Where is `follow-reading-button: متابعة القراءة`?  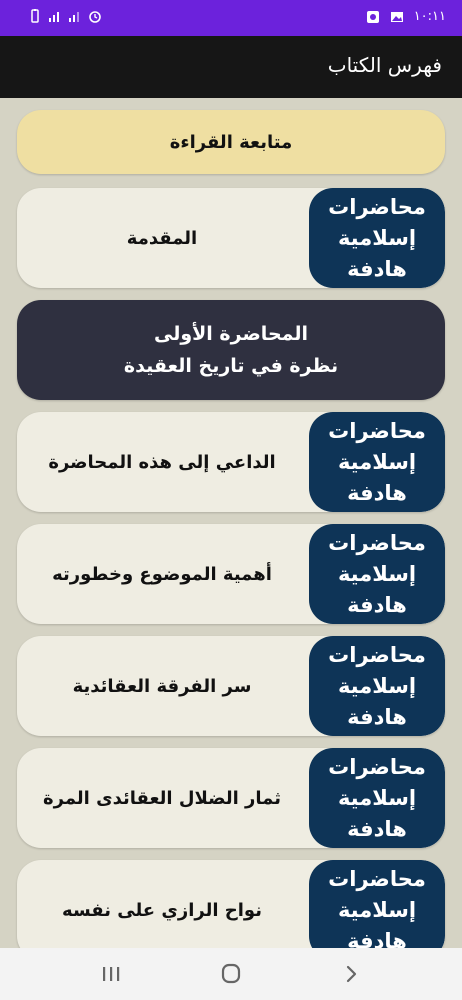 follow-reading-button: متابعة القراءة is located at coordinates (231, 142).